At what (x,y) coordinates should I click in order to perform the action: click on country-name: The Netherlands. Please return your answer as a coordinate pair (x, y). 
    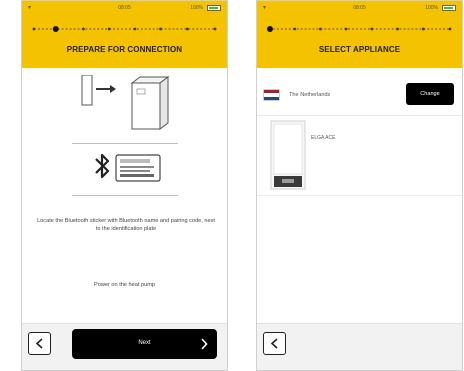
    Looking at the image, I should click on (310, 95).